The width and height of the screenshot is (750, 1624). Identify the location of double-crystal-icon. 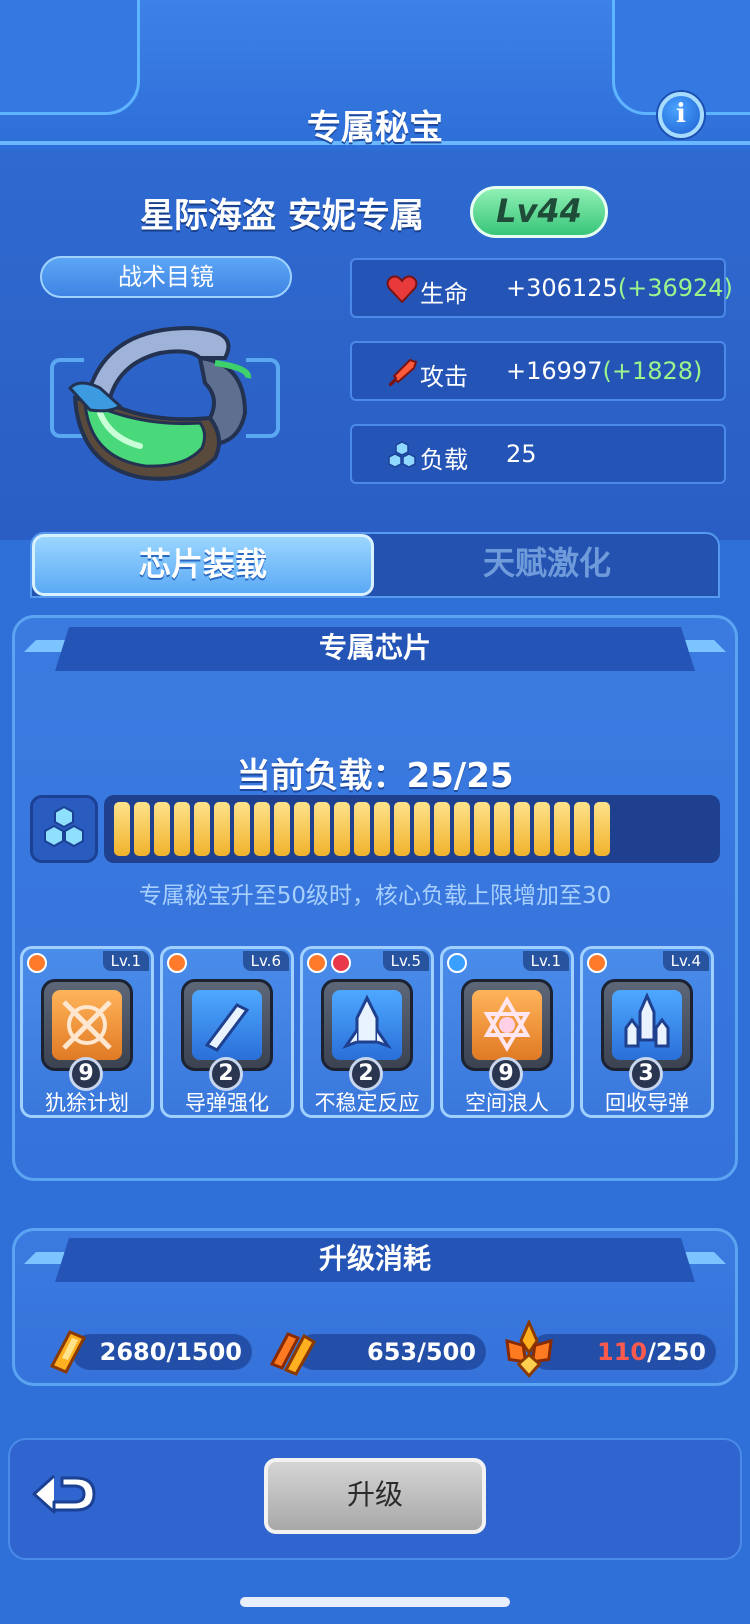
(293, 1354).